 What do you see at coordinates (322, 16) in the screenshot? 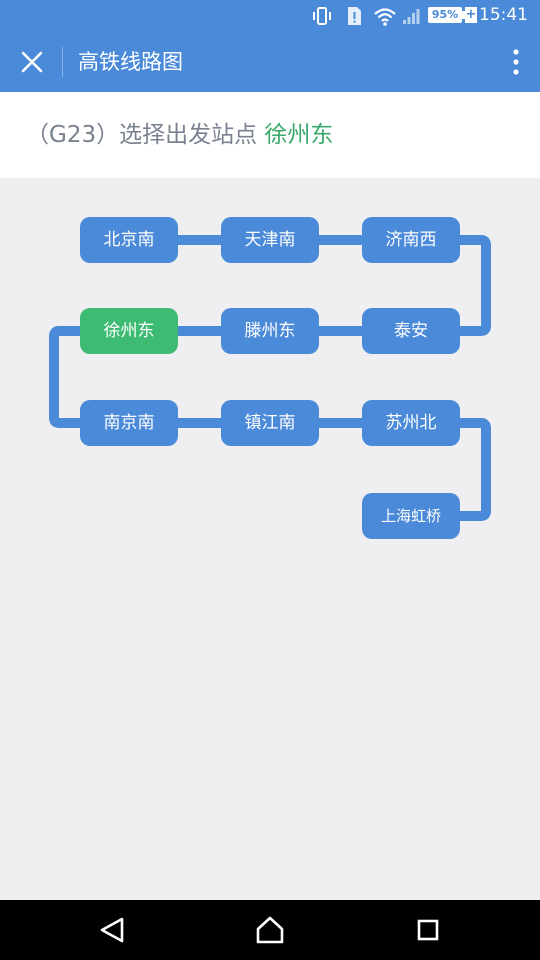
I see `vibrate-icon` at bounding box center [322, 16].